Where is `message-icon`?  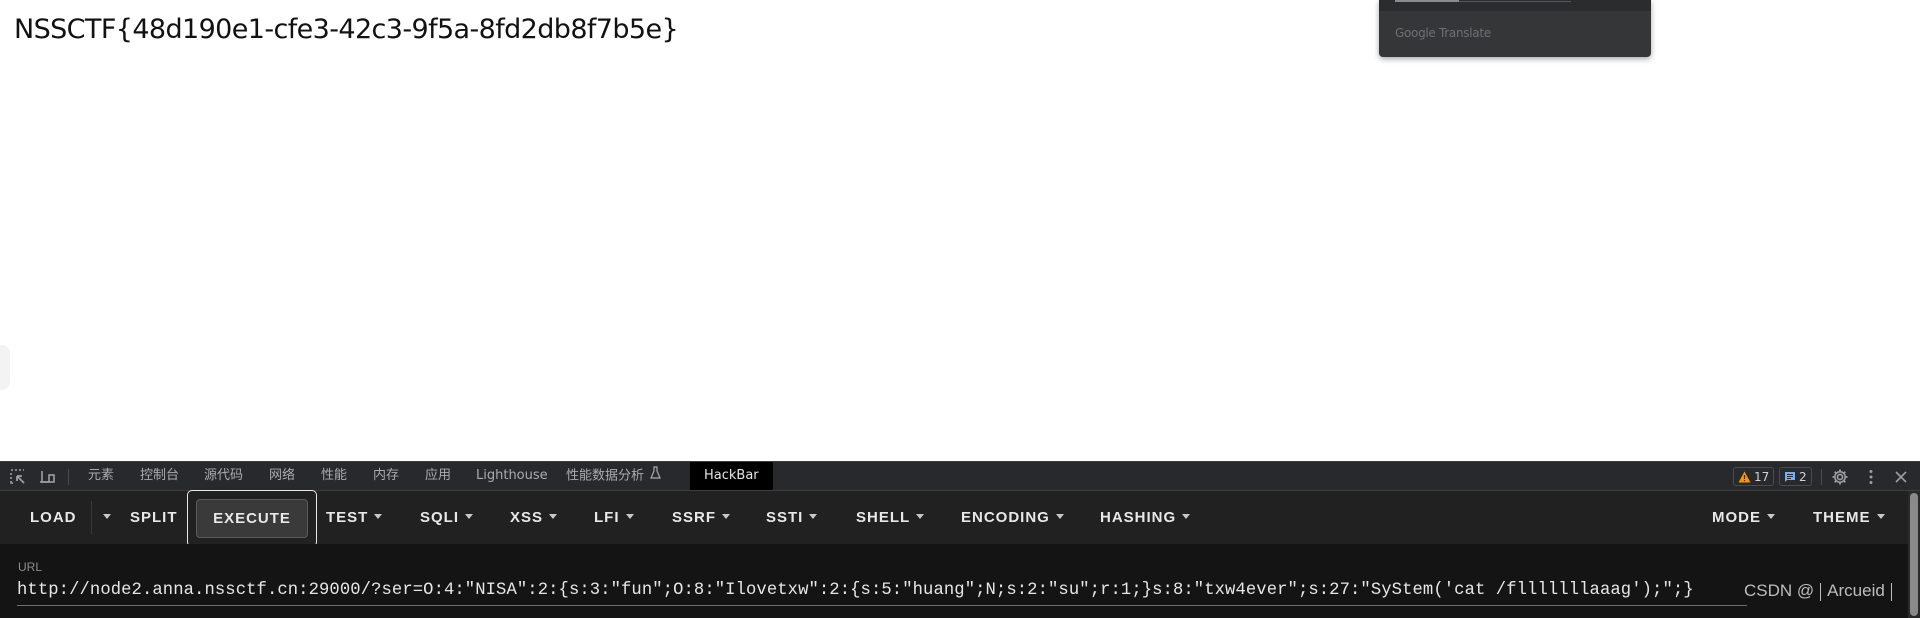
message-icon is located at coordinates (1790, 476).